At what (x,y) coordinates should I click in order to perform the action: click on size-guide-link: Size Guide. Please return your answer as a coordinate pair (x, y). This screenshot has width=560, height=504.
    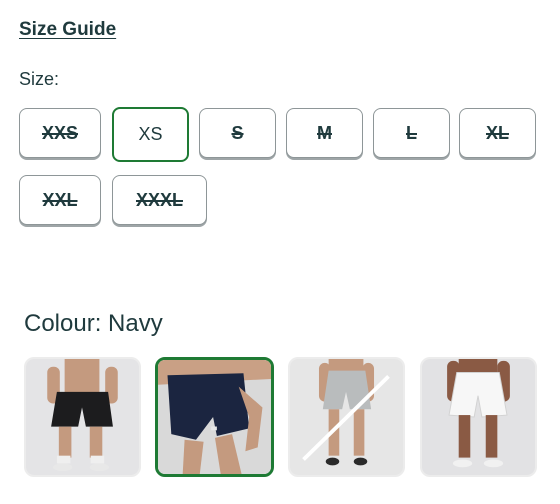
    Looking at the image, I should click on (67, 30).